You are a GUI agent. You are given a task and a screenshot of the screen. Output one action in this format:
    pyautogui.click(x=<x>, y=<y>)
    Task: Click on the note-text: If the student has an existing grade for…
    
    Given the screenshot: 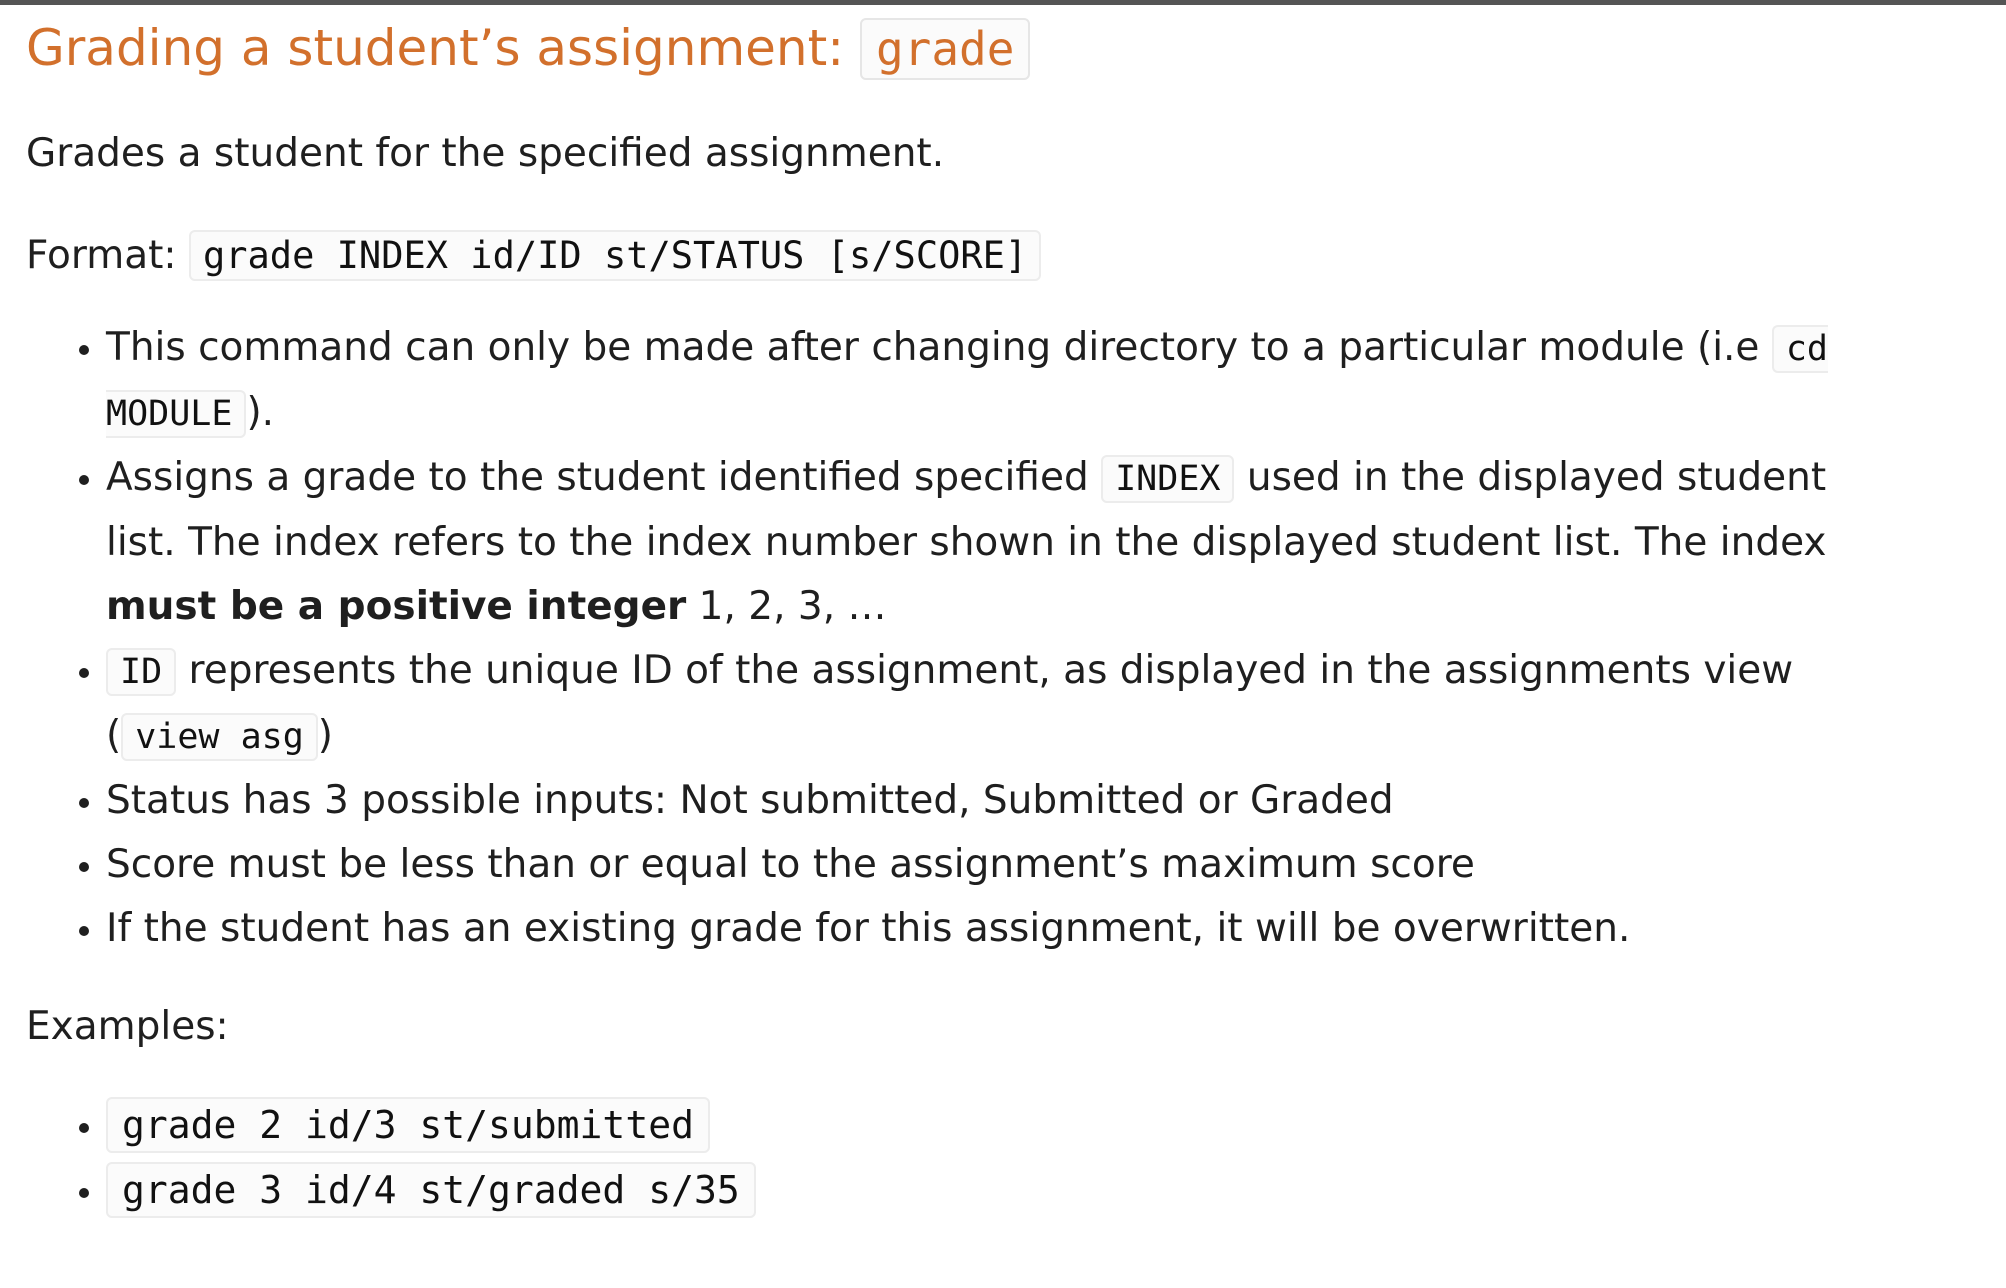 What is the action you would take?
    pyautogui.click(x=868, y=928)
    